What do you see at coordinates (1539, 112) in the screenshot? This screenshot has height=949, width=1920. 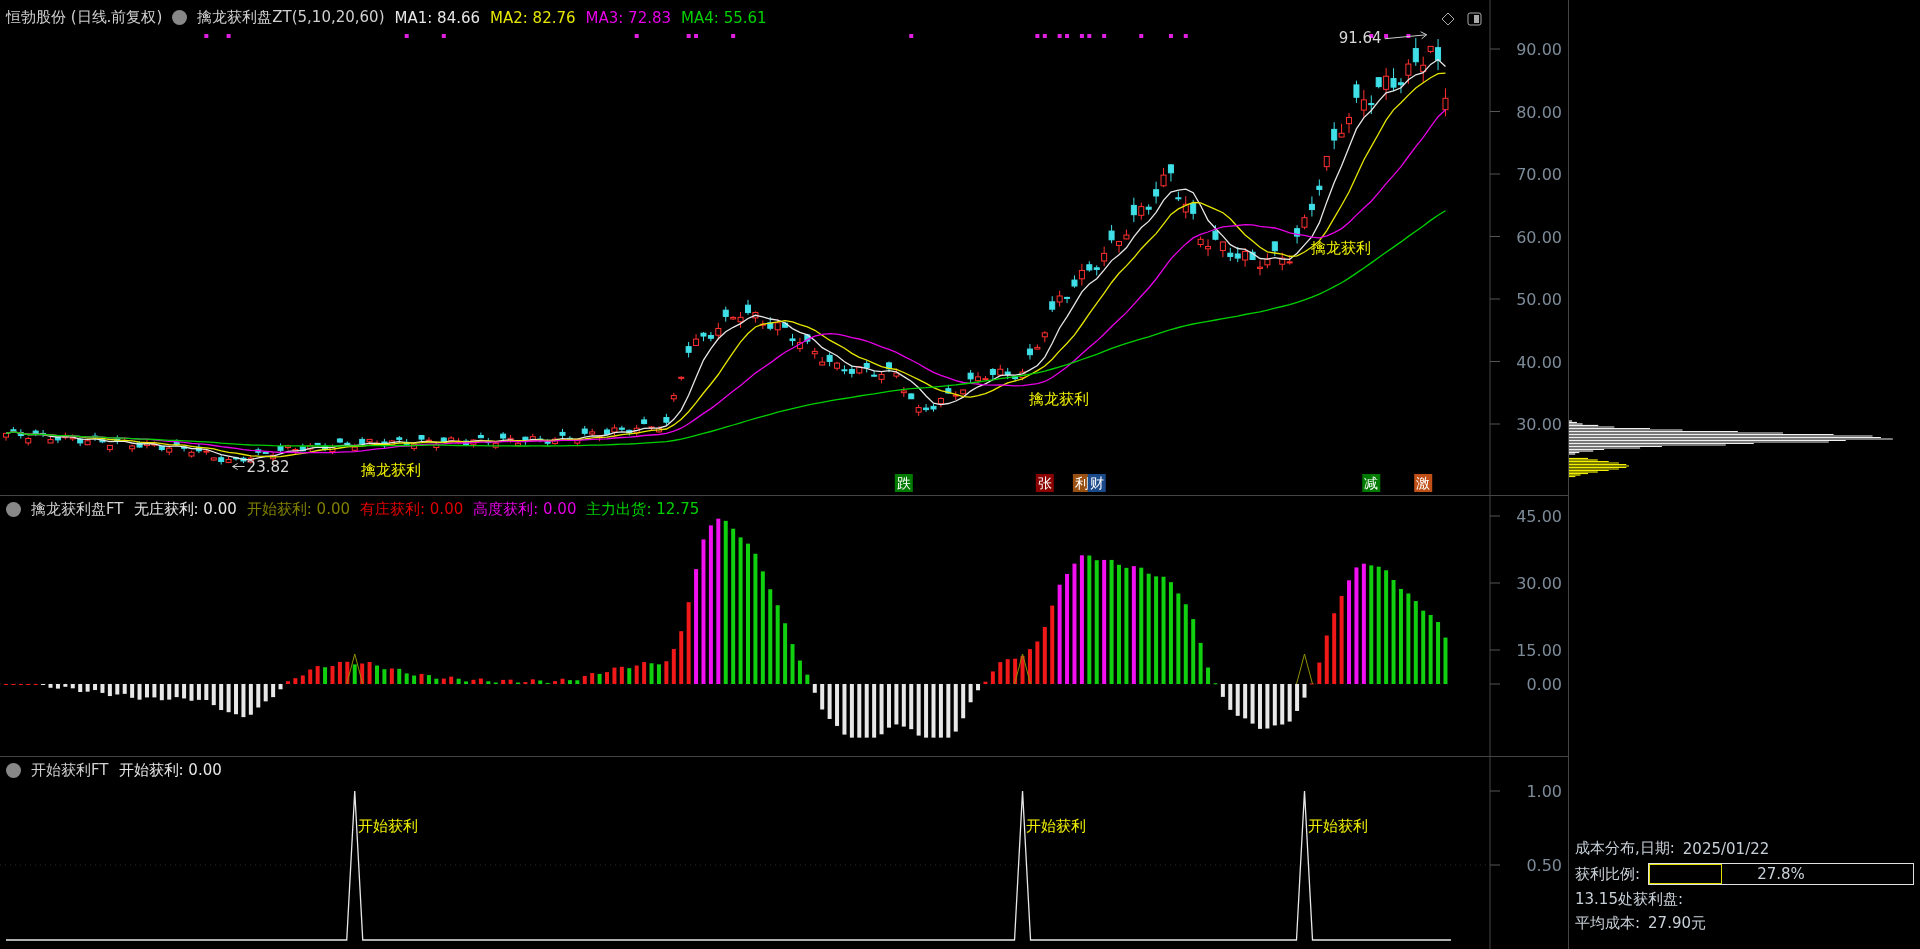 I see `axis-label: 80.00` at bounding box center [1539, 112].